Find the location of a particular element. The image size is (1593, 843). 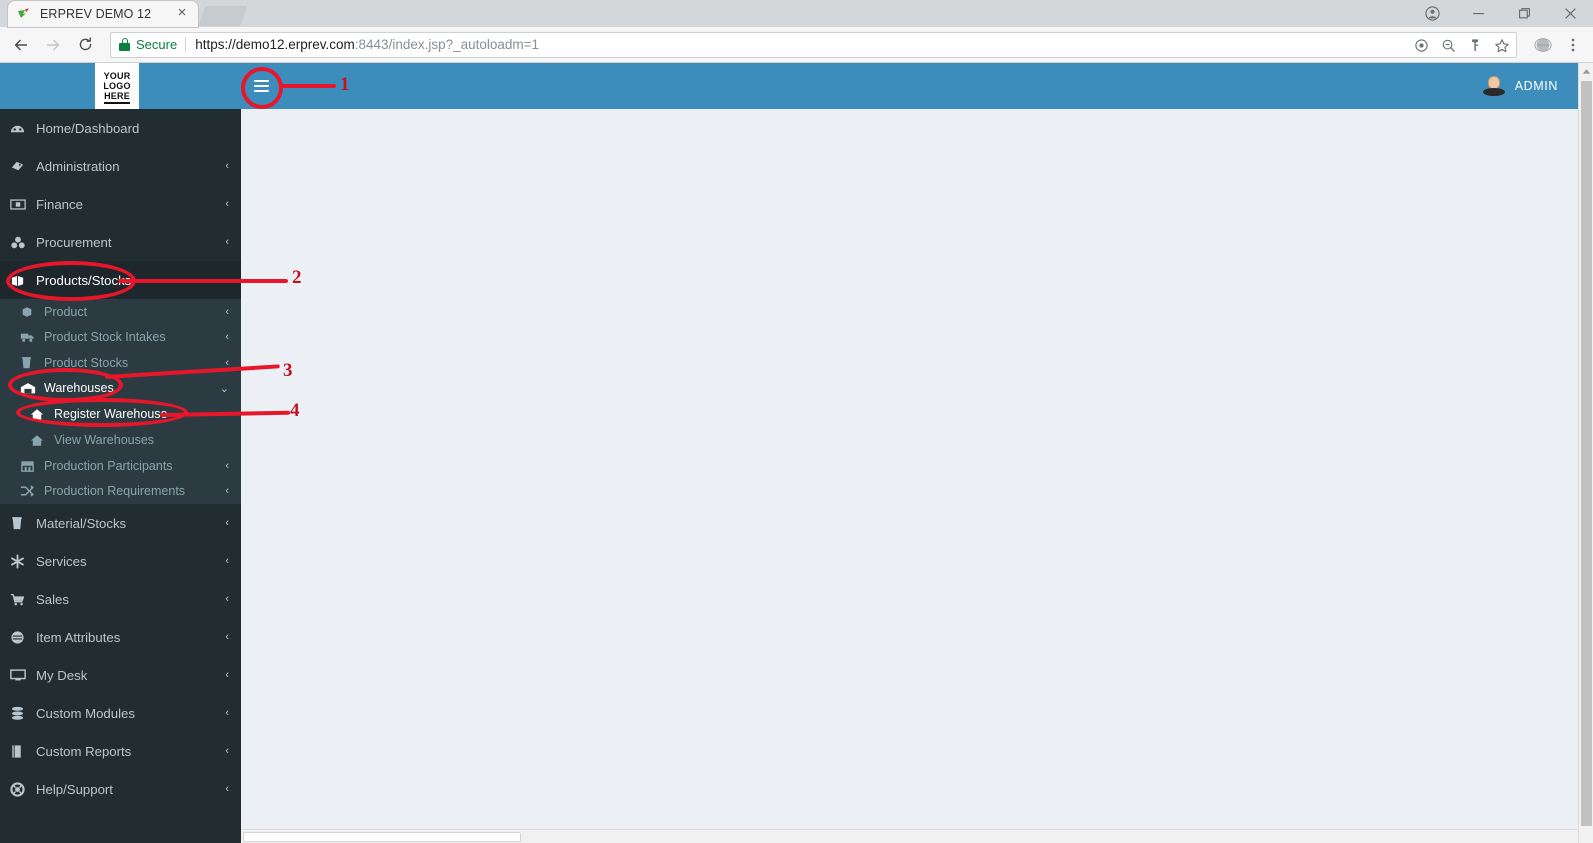

minimize-button is located at coordinates (1478, 13).